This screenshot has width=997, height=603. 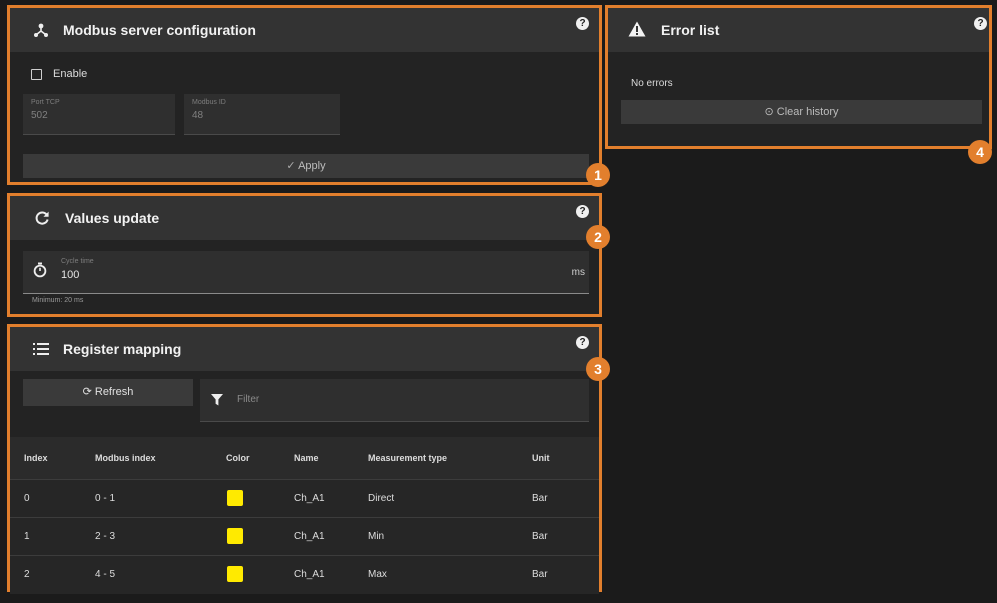 What do you see at coordinates (598, 175) in the screenshot?
I see `callout-badge-1: 1` at bounding box center [598, 175].